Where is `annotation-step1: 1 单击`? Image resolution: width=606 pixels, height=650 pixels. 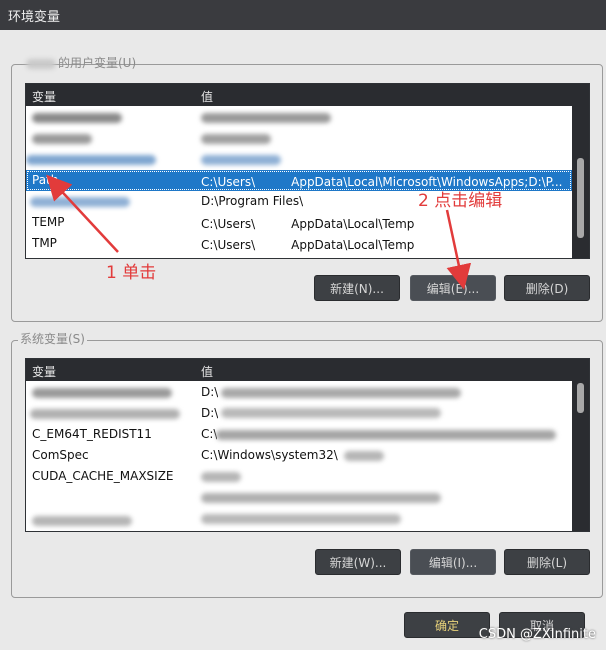
annotation-step1: 1 单击 is located at coordinates (131, 273).